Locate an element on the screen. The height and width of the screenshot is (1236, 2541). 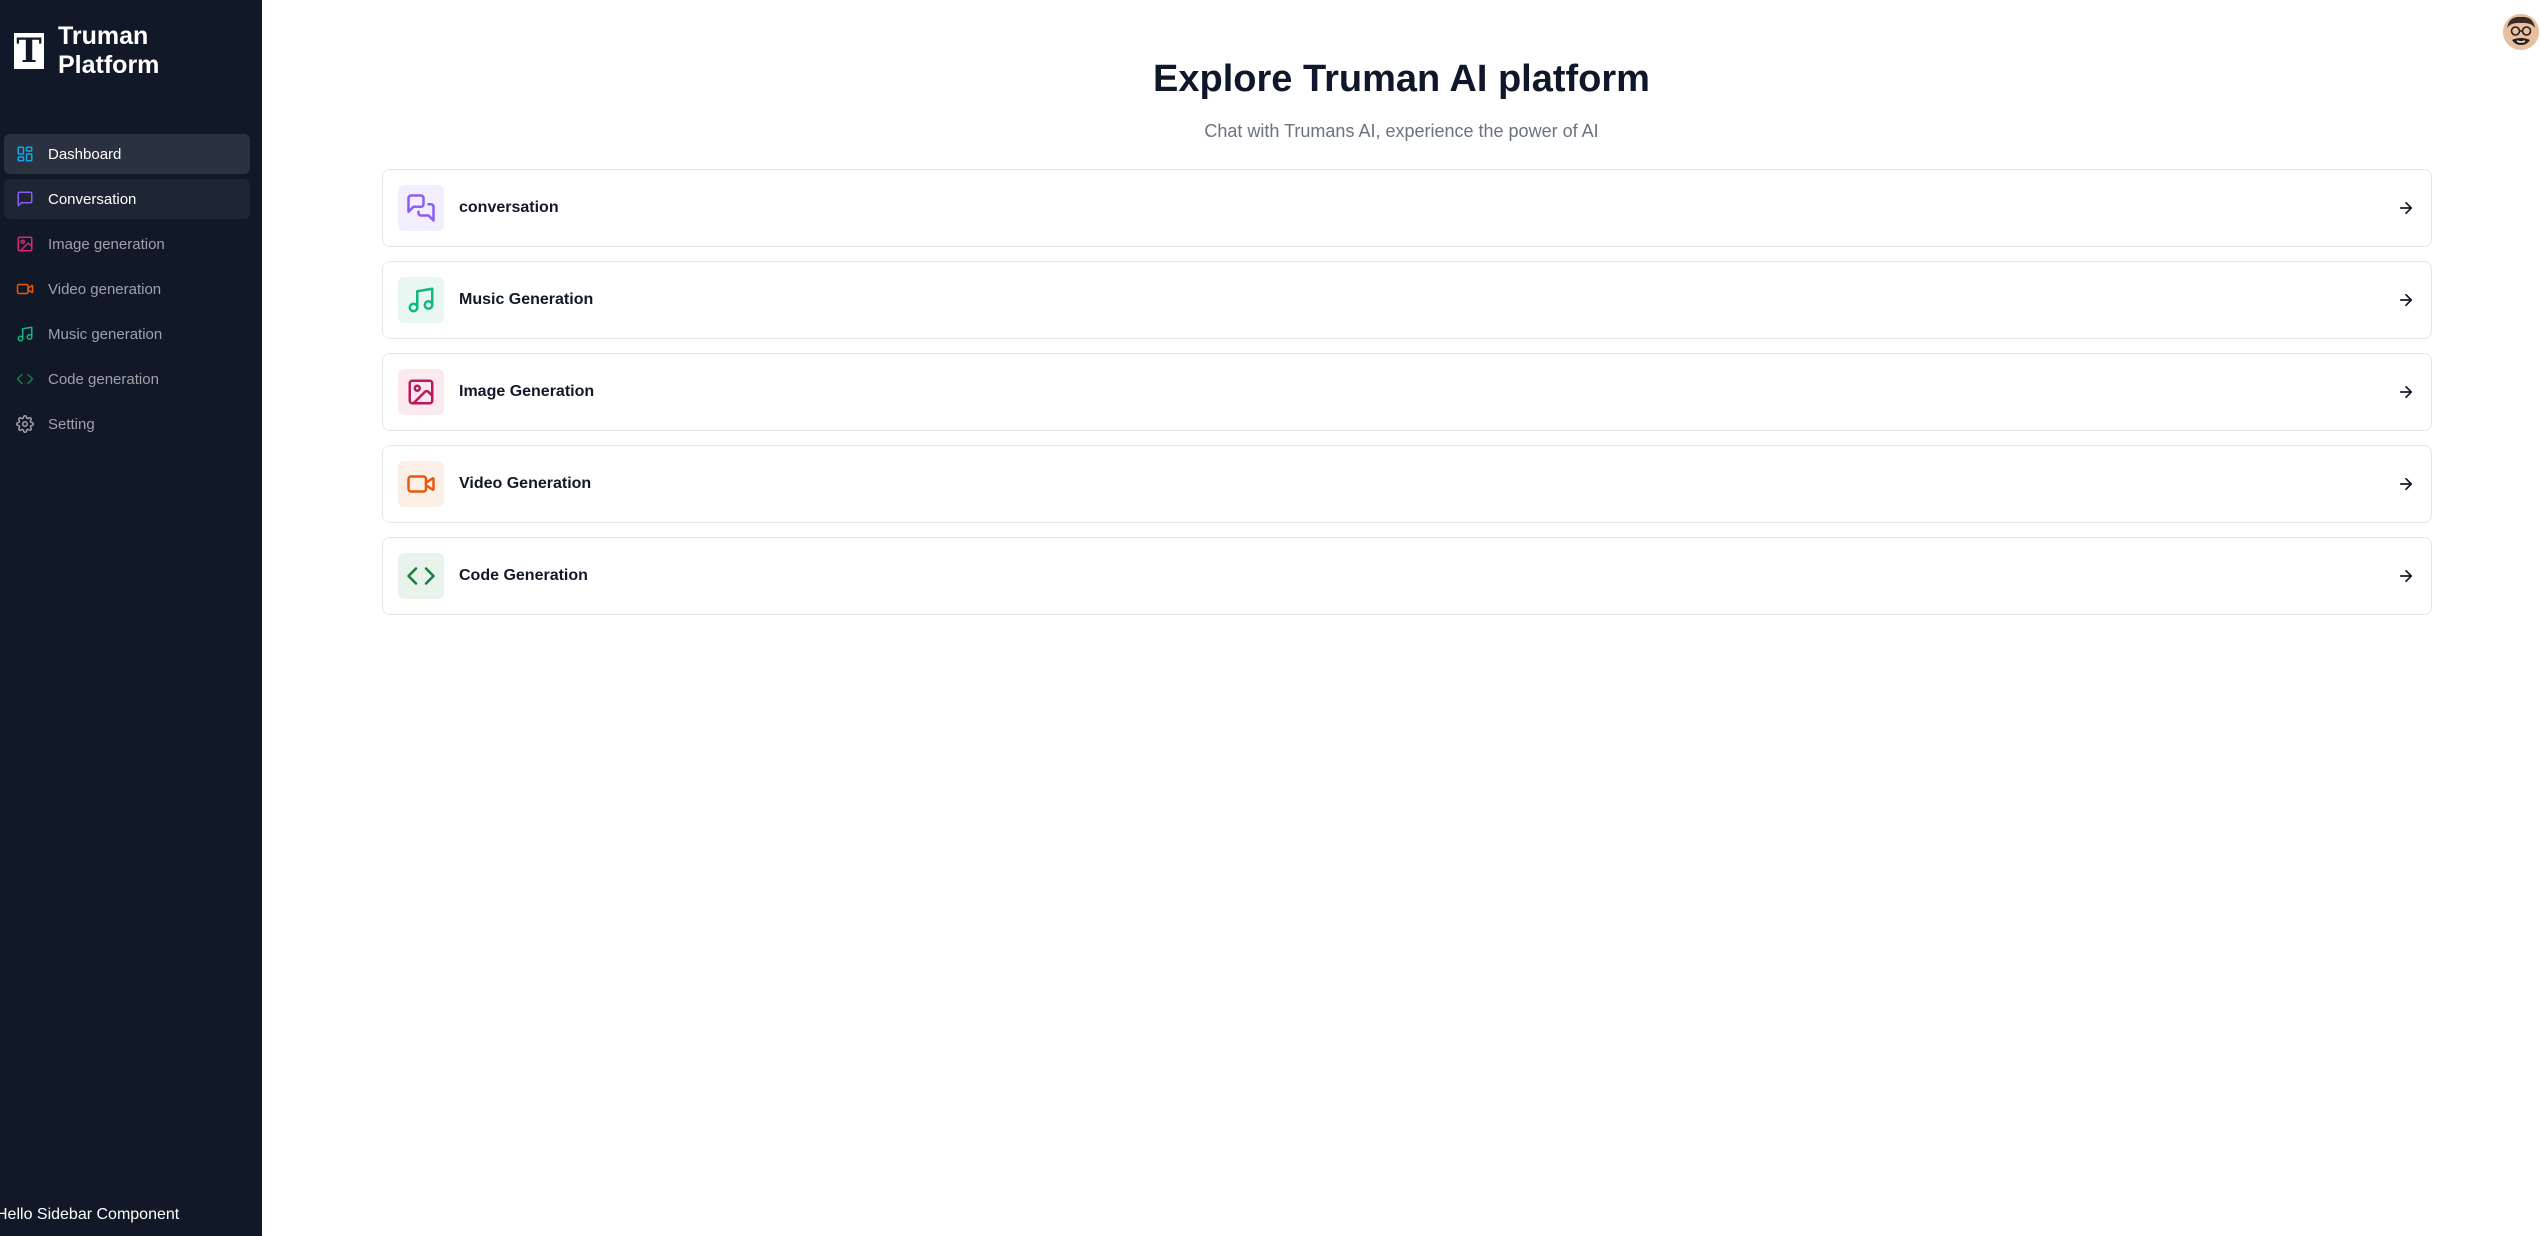
page-title: Explore Truman AI platform is located at coordinates (1401, 79).